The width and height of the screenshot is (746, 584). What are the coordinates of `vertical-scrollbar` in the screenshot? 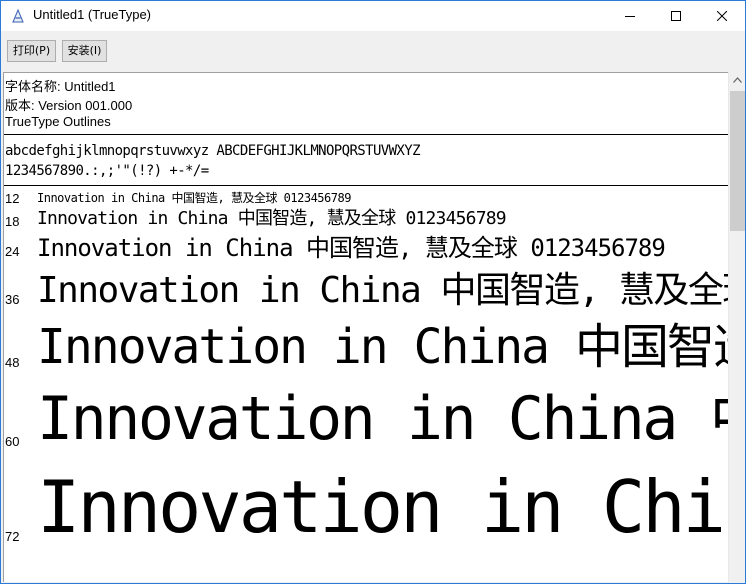 It's located at (736, 327).